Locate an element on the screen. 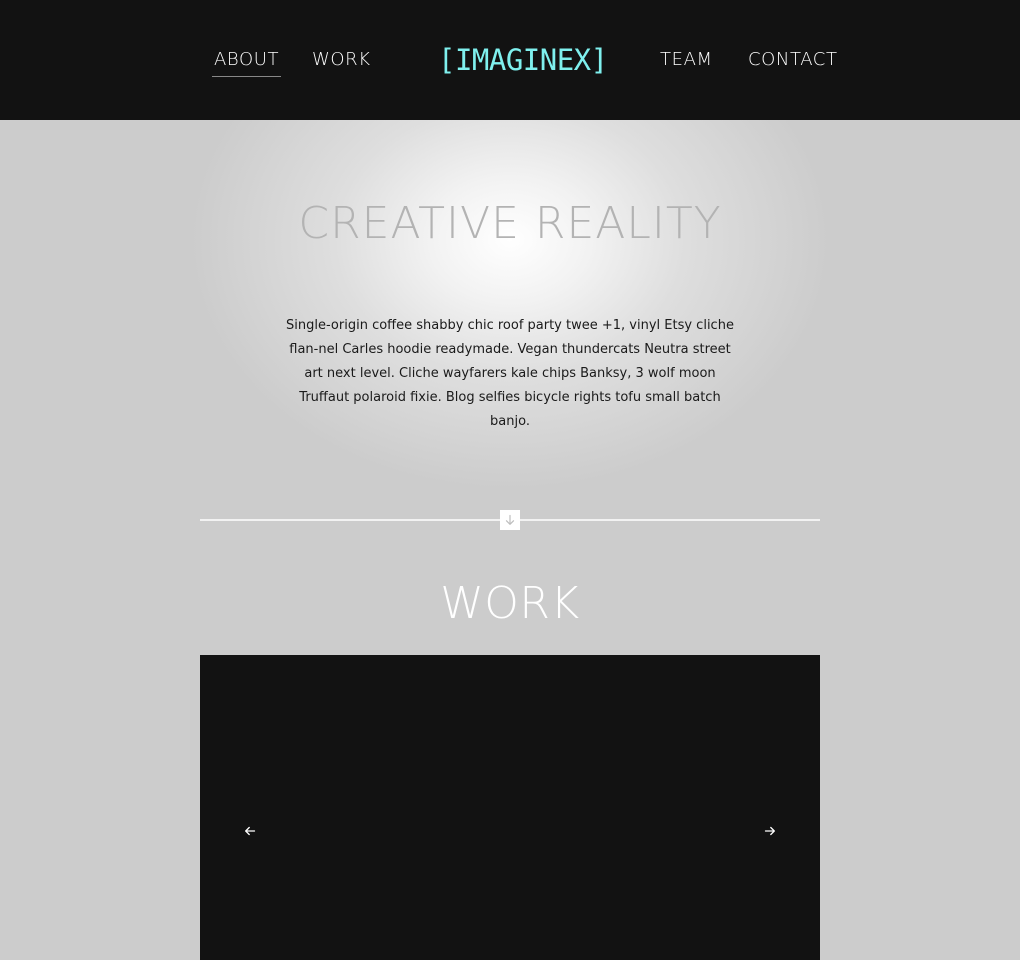 The height and width of the screenshot is (960, 1020). nav-team-link: TEAM is located at coordinates (686, 60).